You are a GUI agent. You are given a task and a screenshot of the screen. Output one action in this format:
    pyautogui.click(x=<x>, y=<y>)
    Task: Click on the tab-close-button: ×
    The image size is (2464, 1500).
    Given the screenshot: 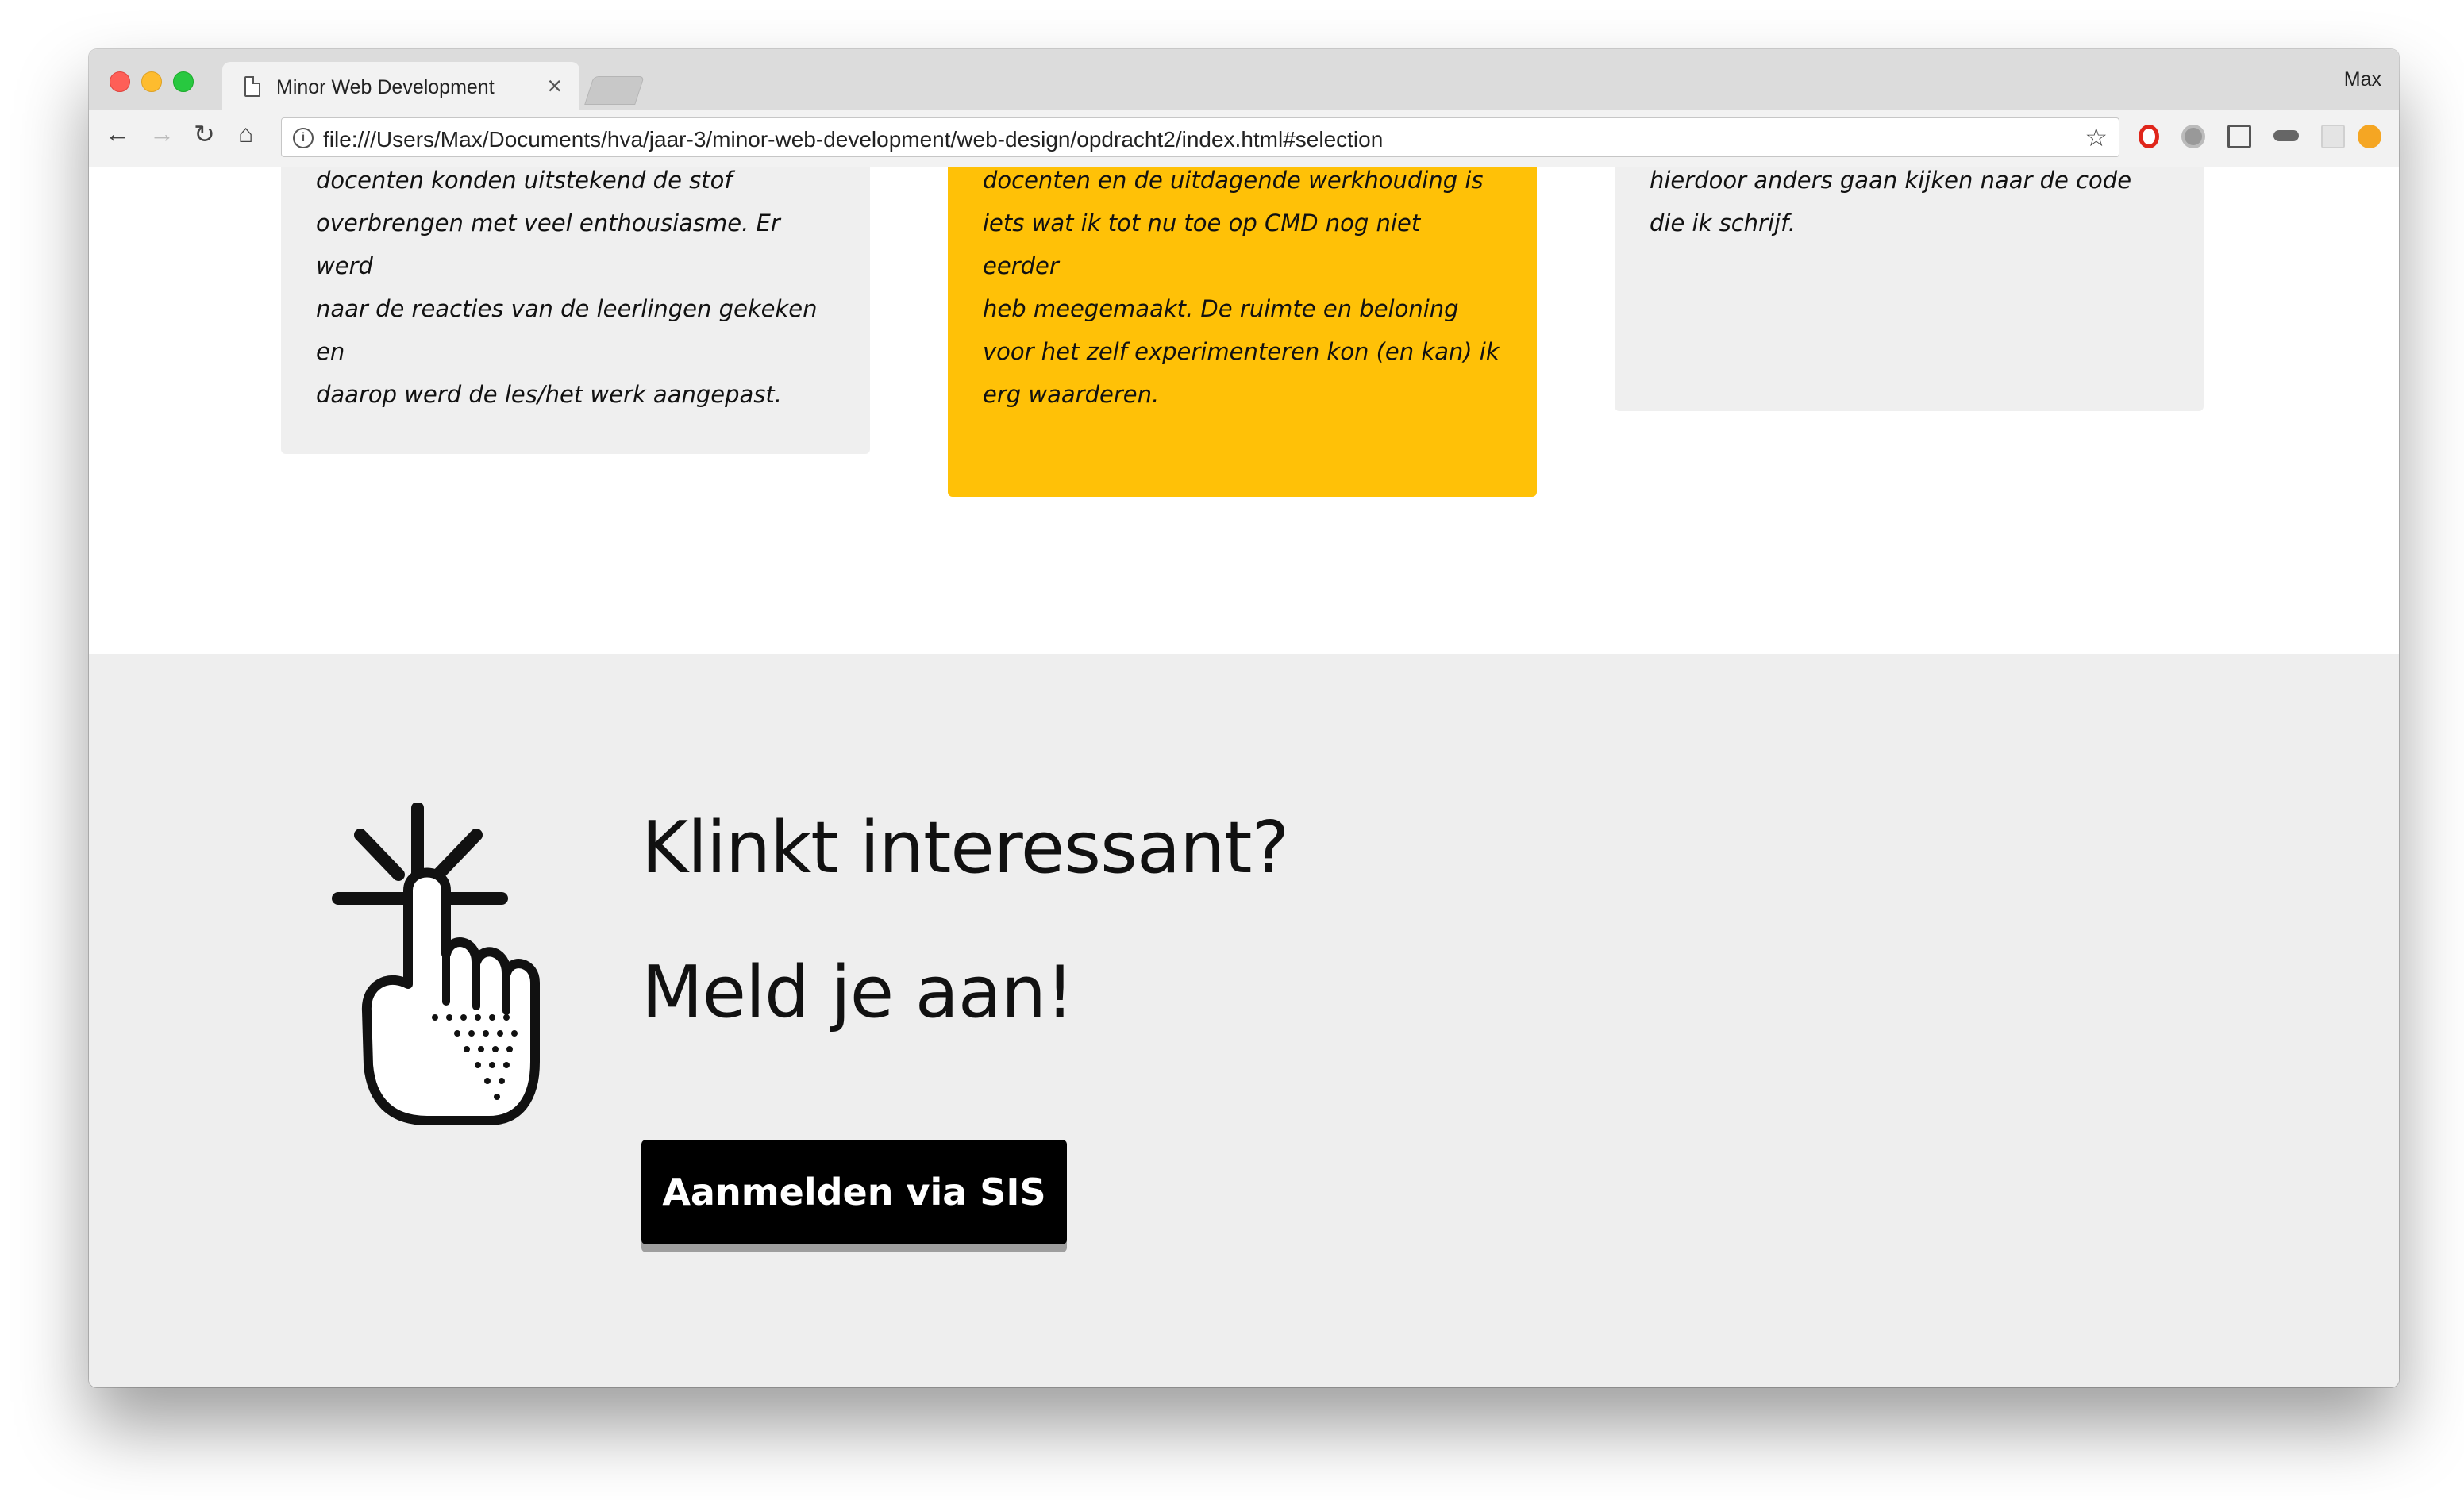 What is the action you would take?
    pyautogui.click(x=554, y=86)
    